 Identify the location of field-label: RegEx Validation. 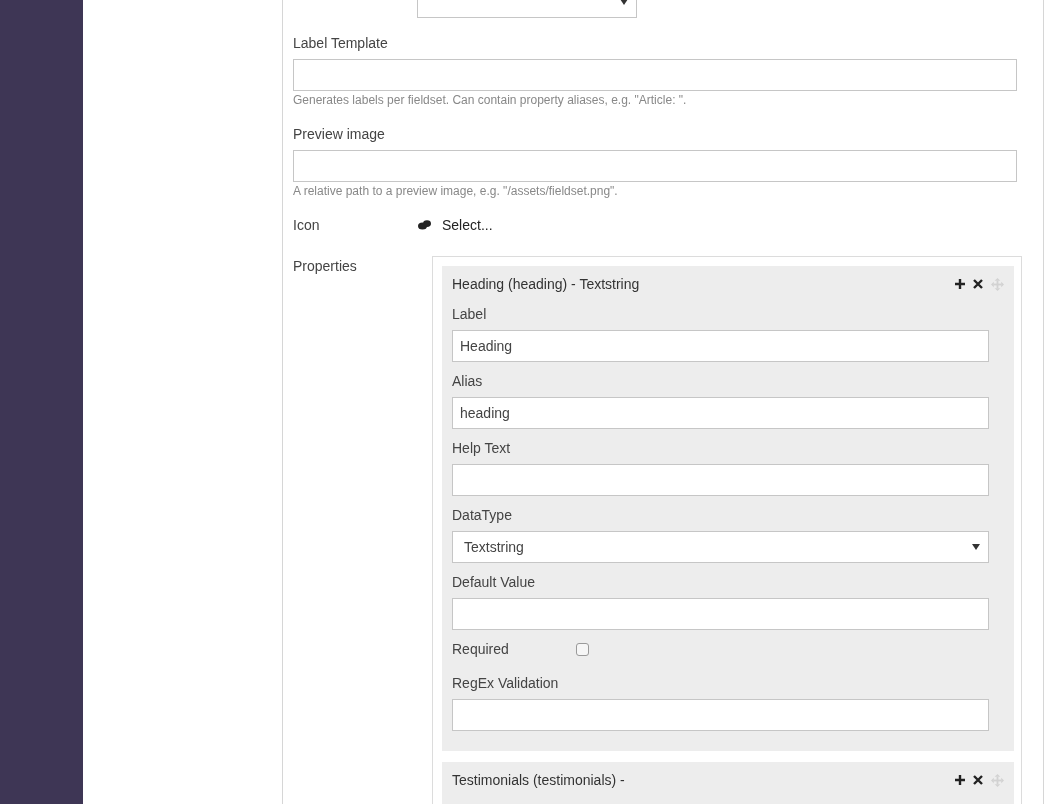
(506, 683).